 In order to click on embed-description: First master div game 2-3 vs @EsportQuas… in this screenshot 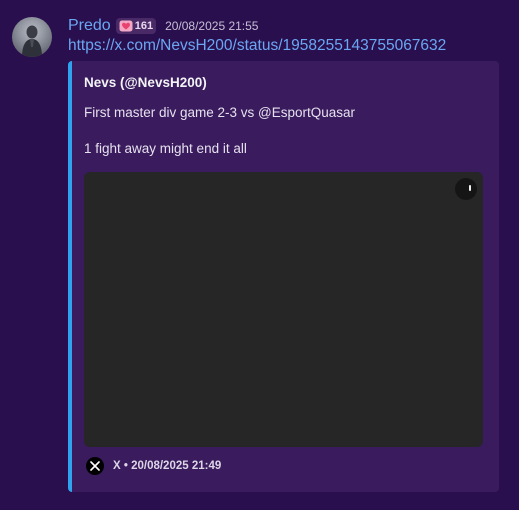, I will do `click(219, 131)`.